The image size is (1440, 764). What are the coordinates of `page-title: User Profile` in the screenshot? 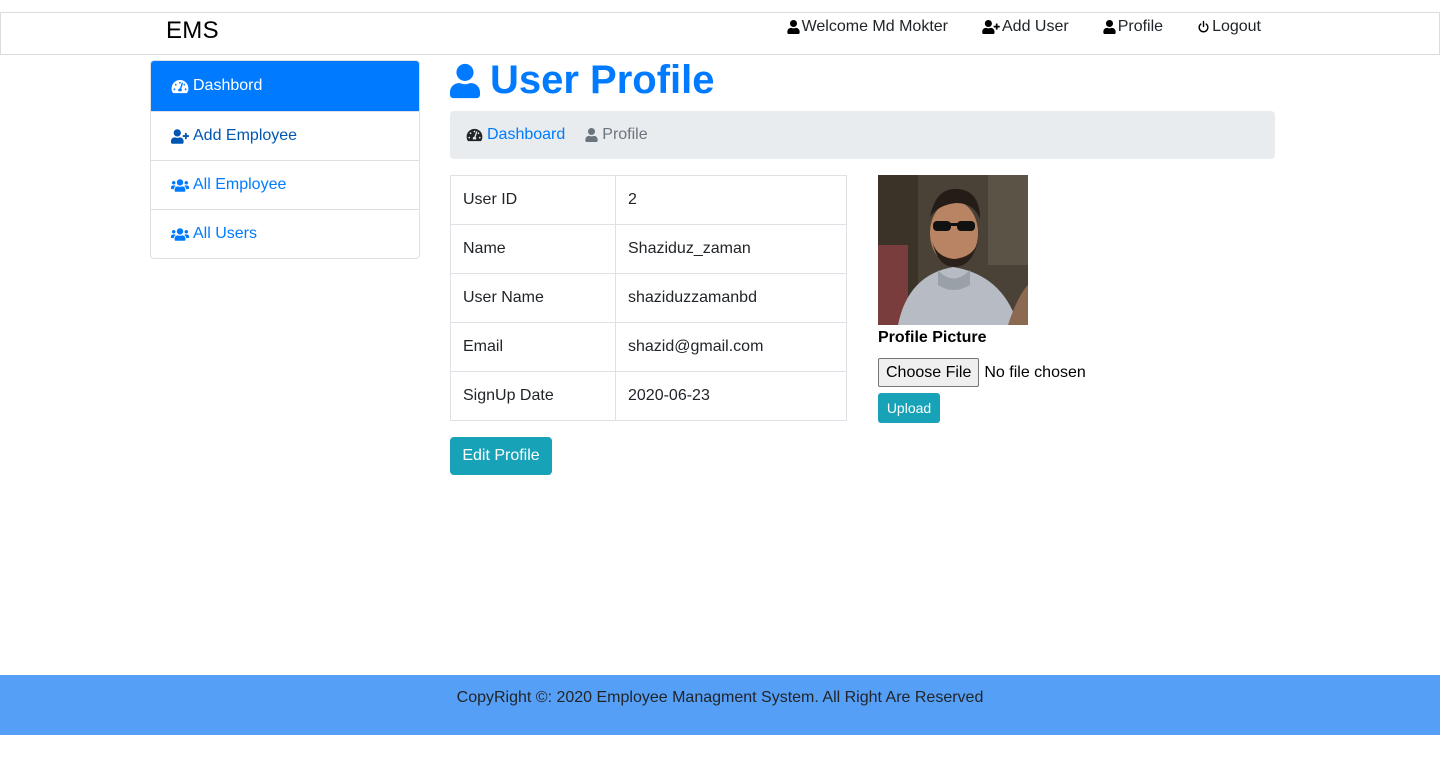 It's located at (582, 80).